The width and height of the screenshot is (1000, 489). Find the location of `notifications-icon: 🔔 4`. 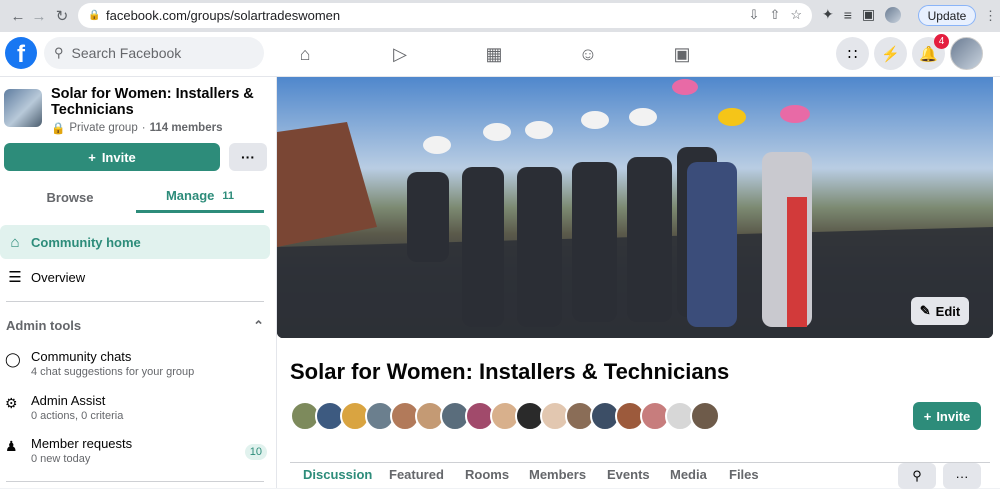

notifications-icon: 🔔 4 is located at coordinates (930, 52).